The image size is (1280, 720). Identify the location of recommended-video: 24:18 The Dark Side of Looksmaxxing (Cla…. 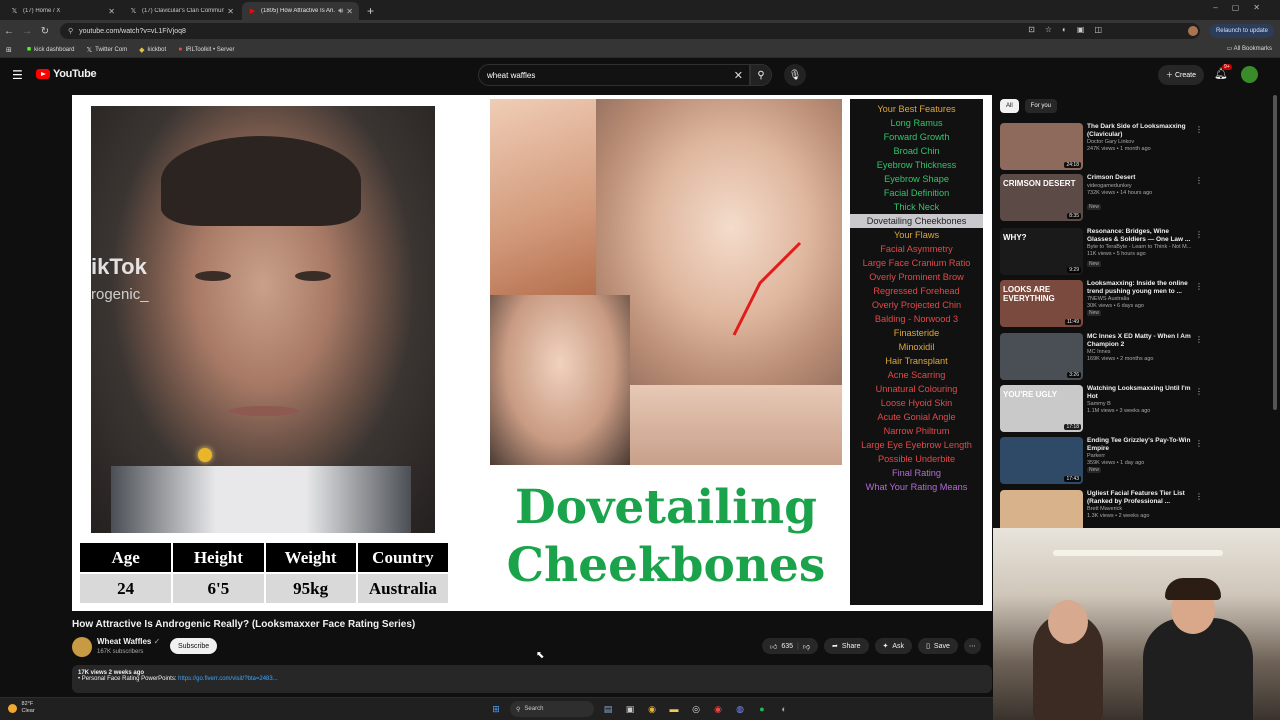
(1101, 147).